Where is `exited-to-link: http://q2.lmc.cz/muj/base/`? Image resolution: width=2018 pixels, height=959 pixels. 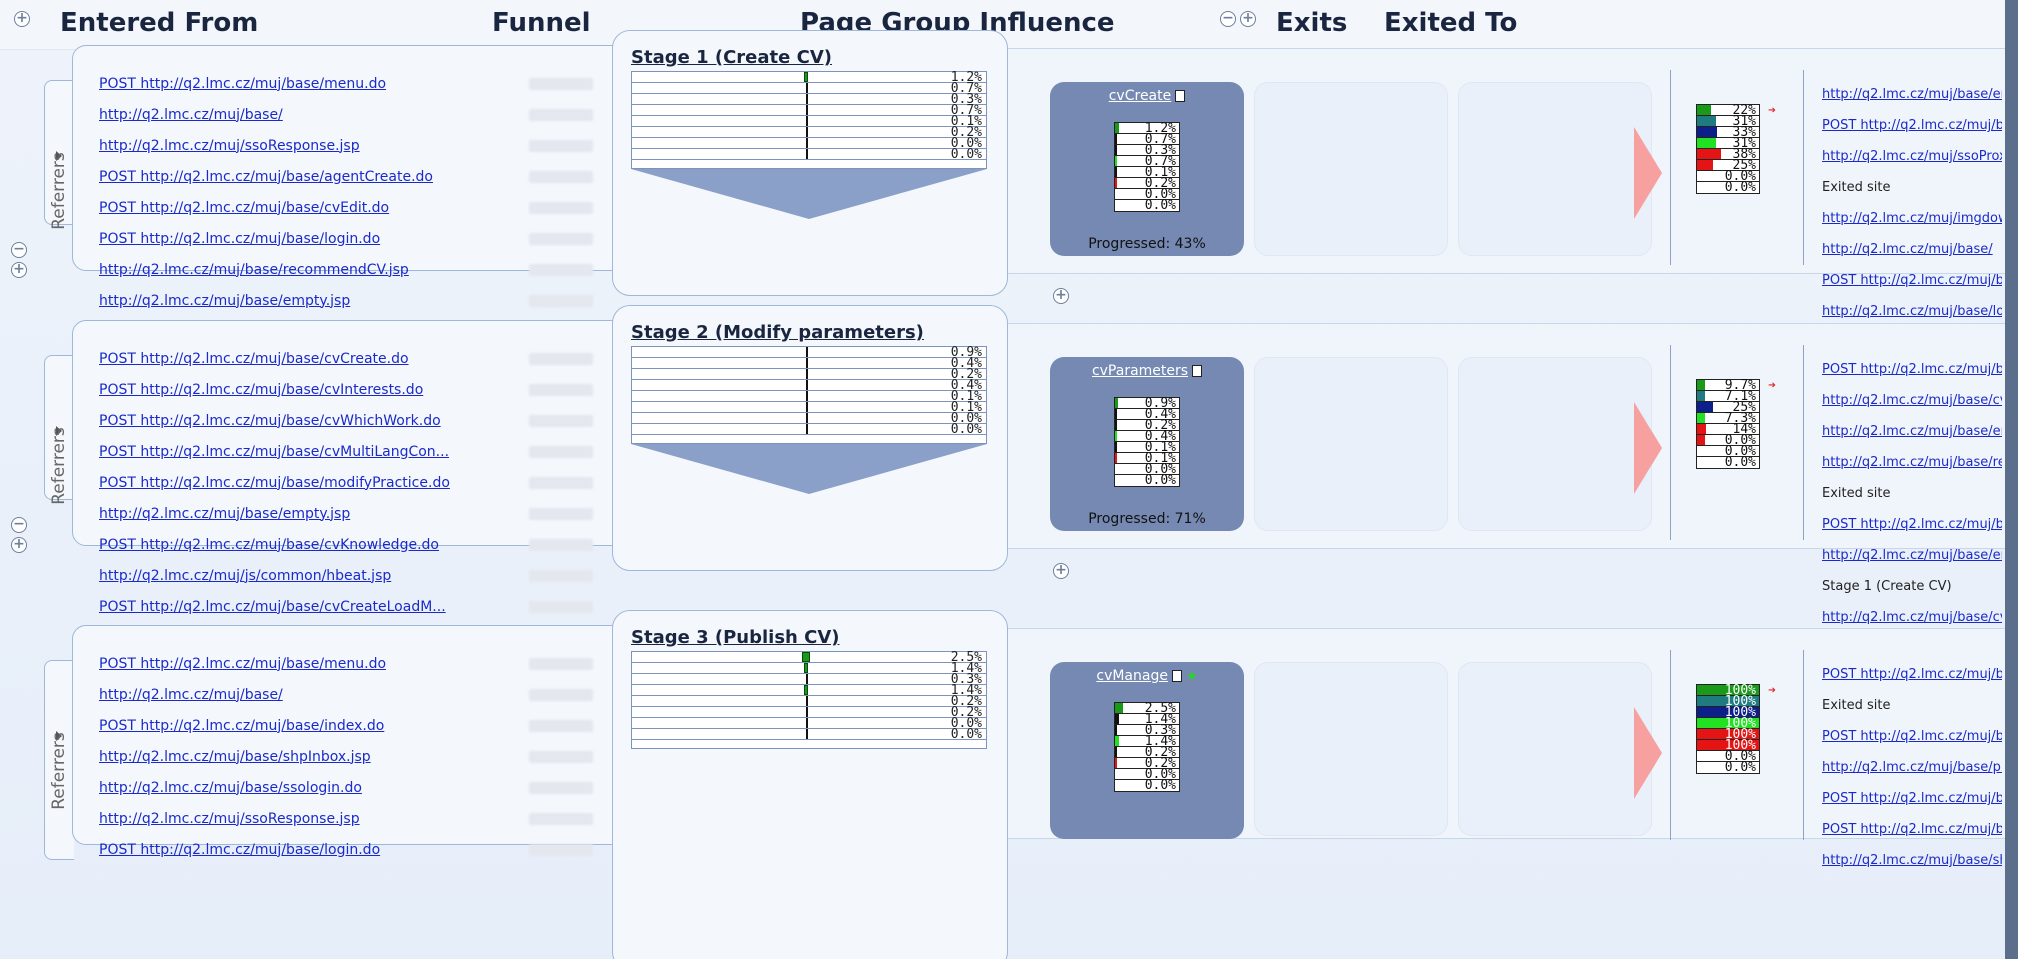 exited-to-link: http://q2.lmc.cz/muj/base/ is located at coordinates (1912, 249).